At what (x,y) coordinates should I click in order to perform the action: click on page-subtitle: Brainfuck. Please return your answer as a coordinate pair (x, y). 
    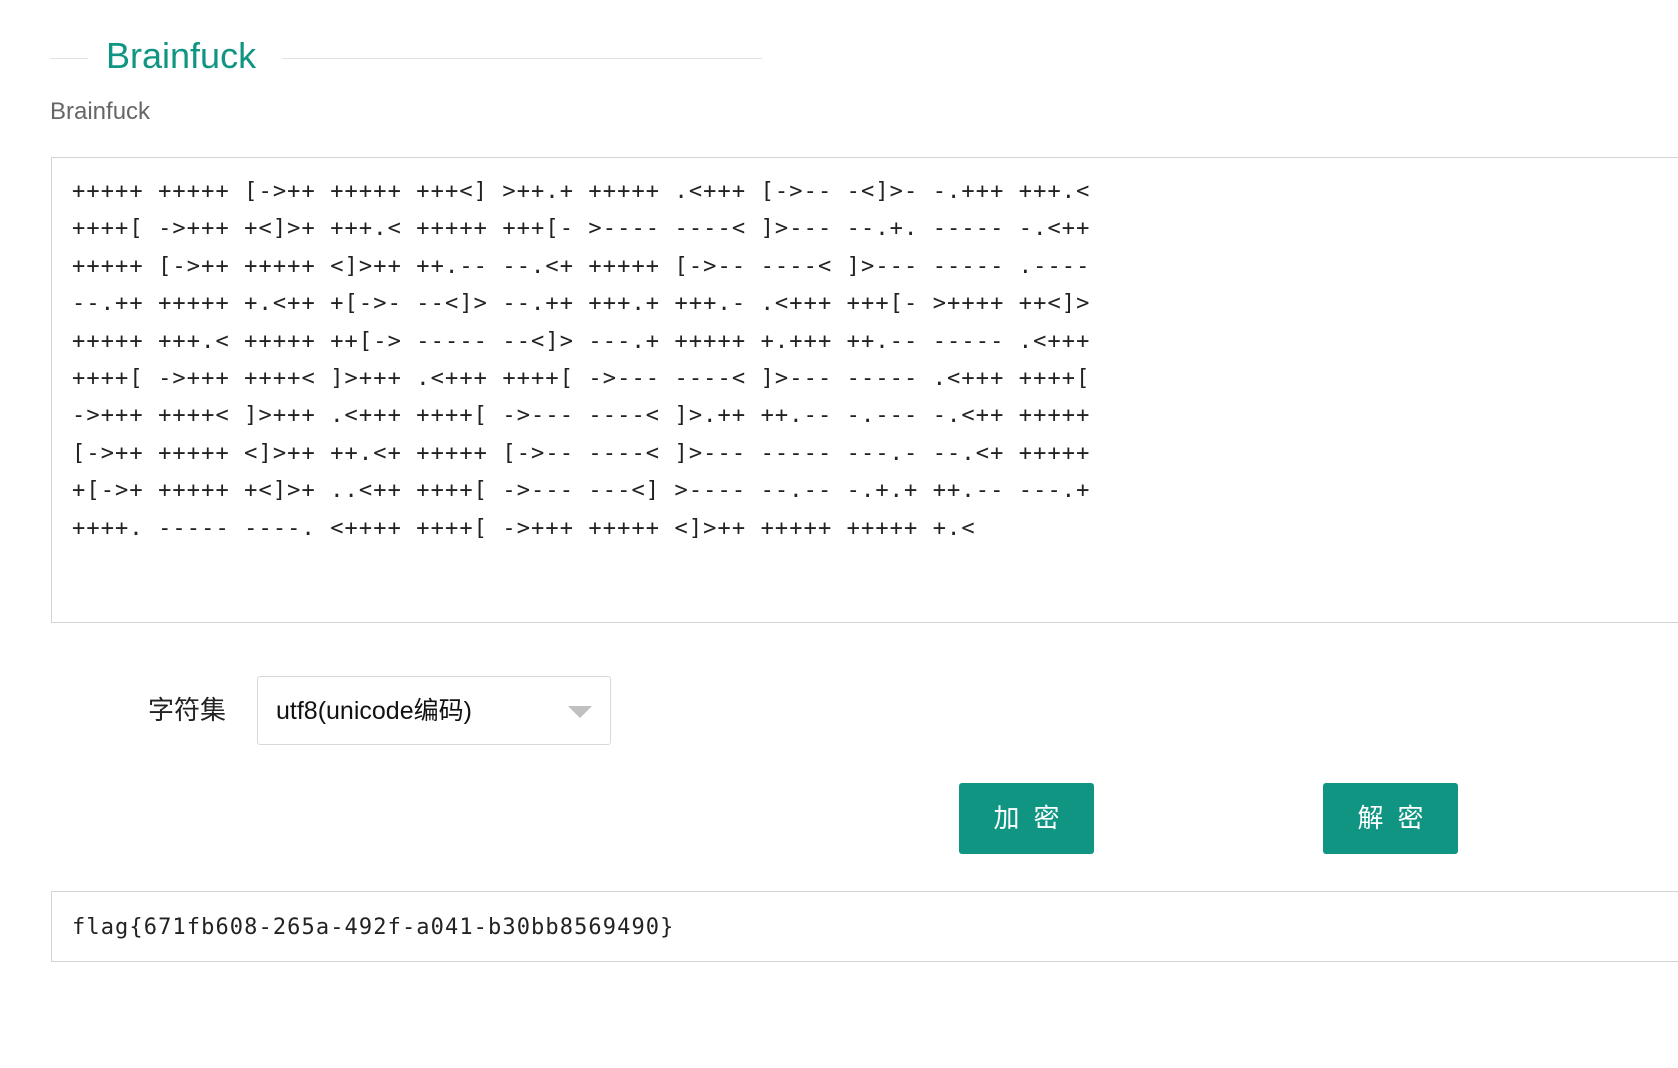
    Looking at the image, I should click on (100, 111).